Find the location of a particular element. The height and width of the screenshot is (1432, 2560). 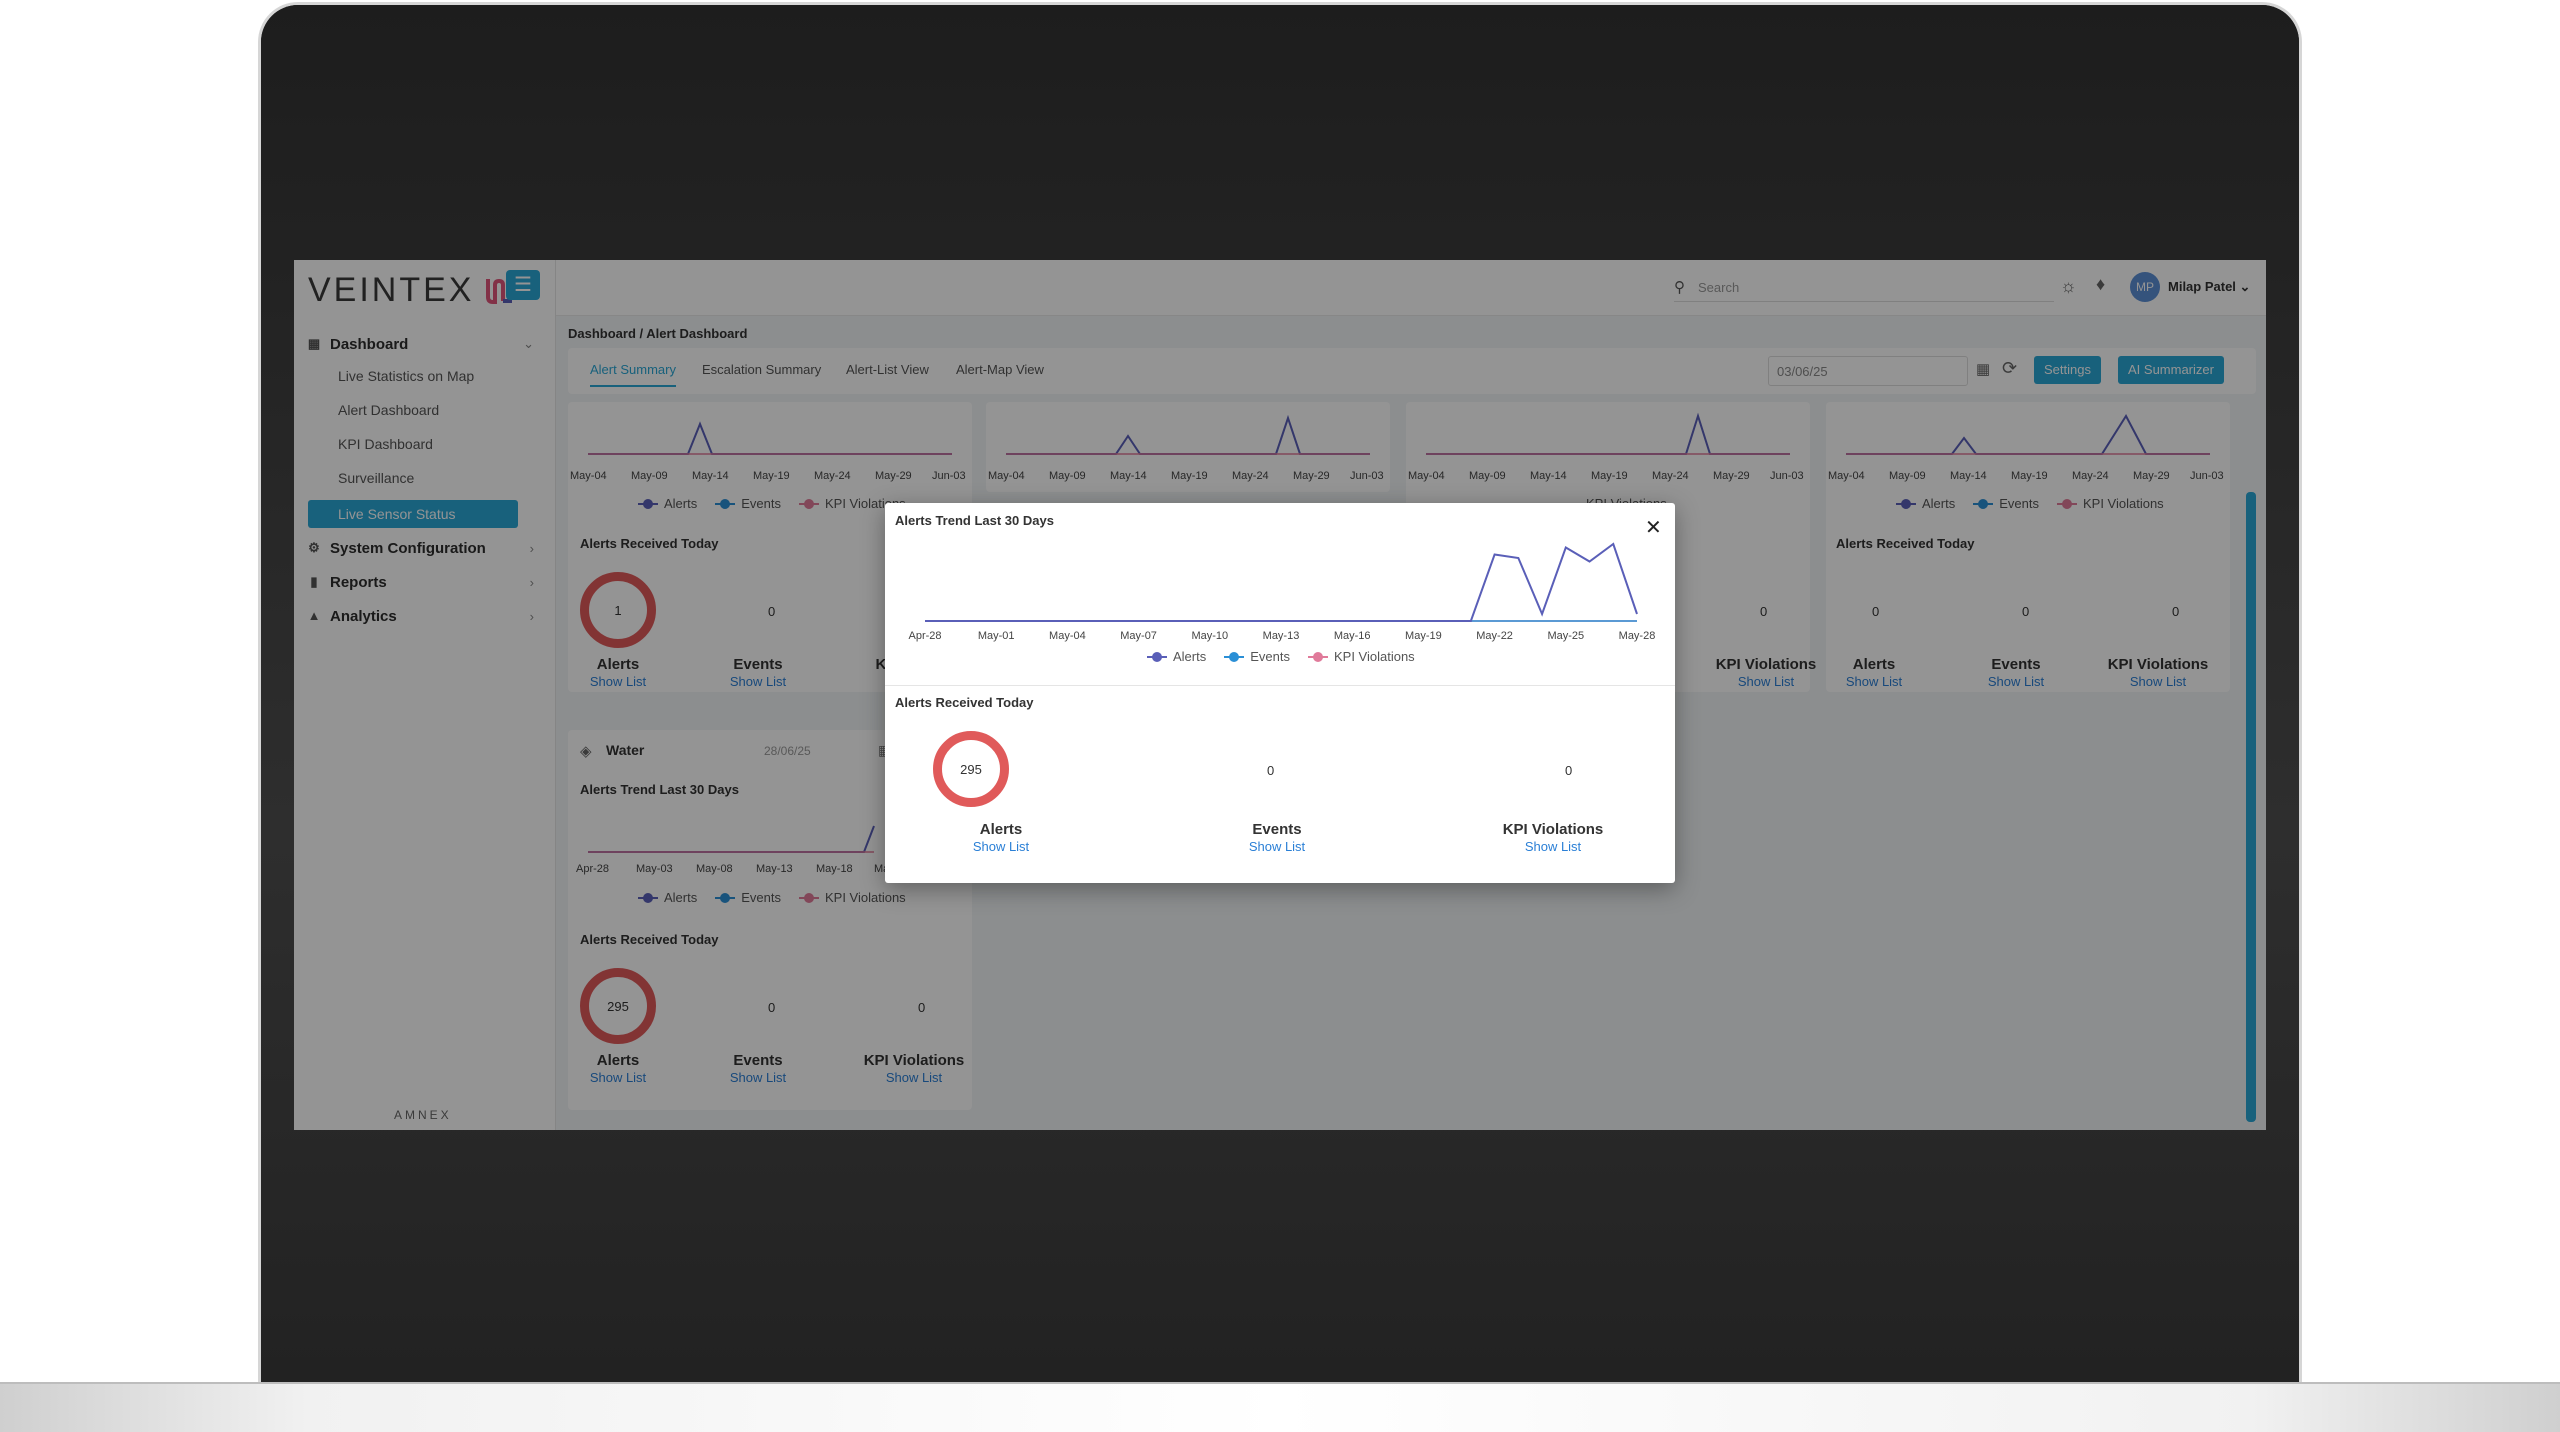

x-tick-label: May-07 is located at coordinates (1138, 636).